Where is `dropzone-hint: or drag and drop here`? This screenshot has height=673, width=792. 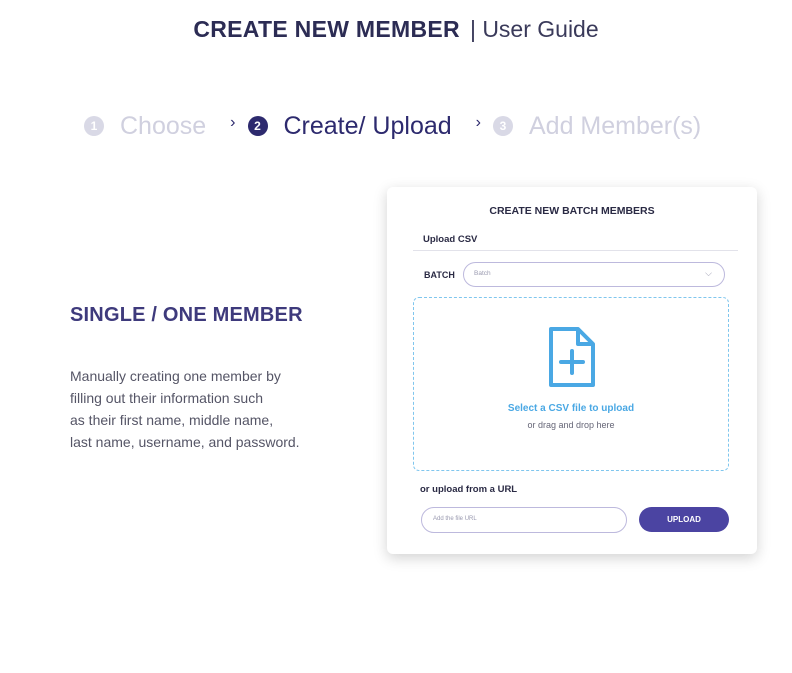
dropzone-hint: or drag and drop here is located at coordinates (571, 425).